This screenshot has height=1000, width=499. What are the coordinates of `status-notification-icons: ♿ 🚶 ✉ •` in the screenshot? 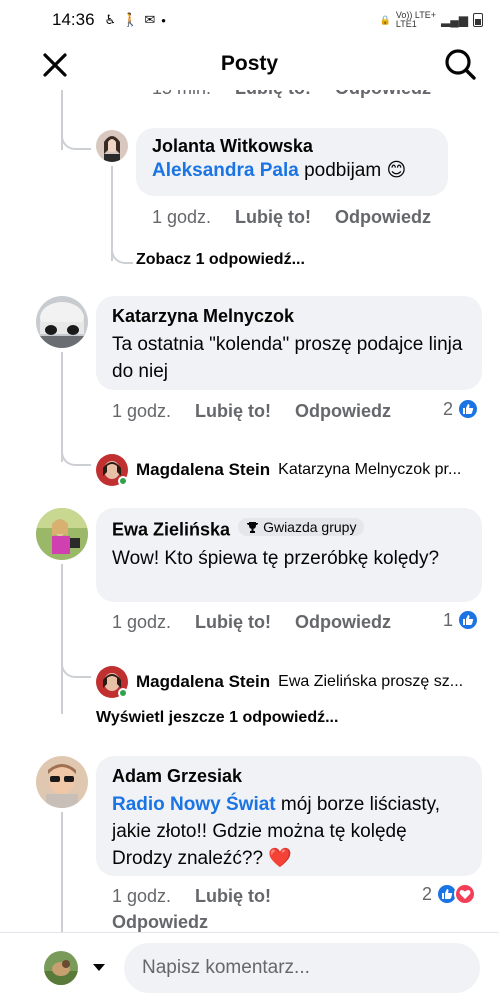 It's located at (135, 20).